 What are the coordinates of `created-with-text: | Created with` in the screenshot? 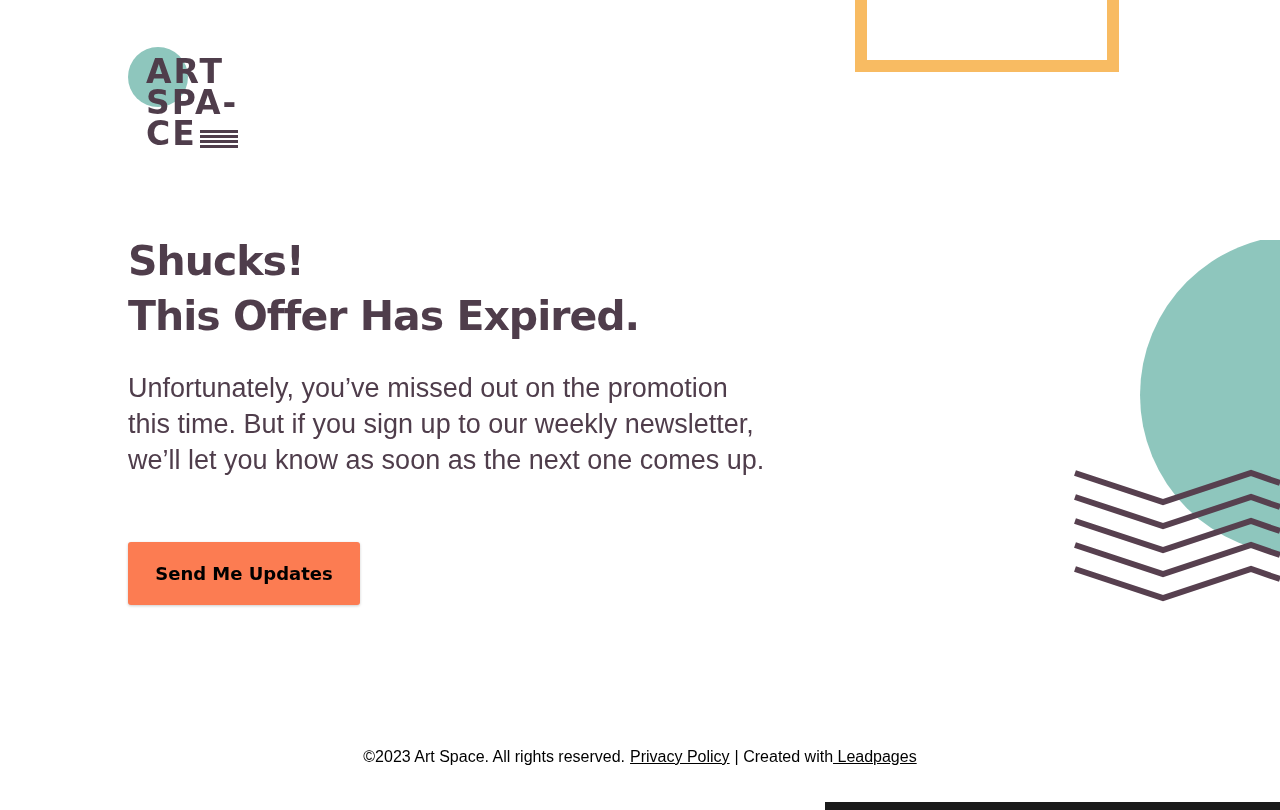 It's located at (784, 757).